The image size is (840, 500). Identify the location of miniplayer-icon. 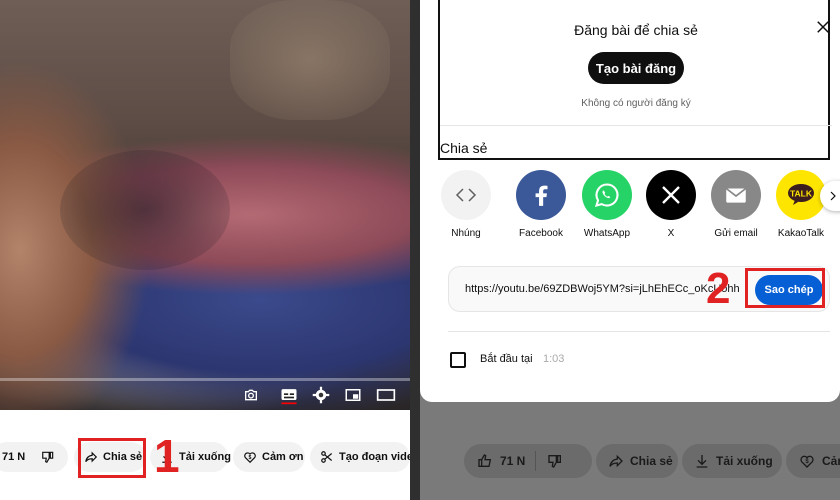
(353, 395).